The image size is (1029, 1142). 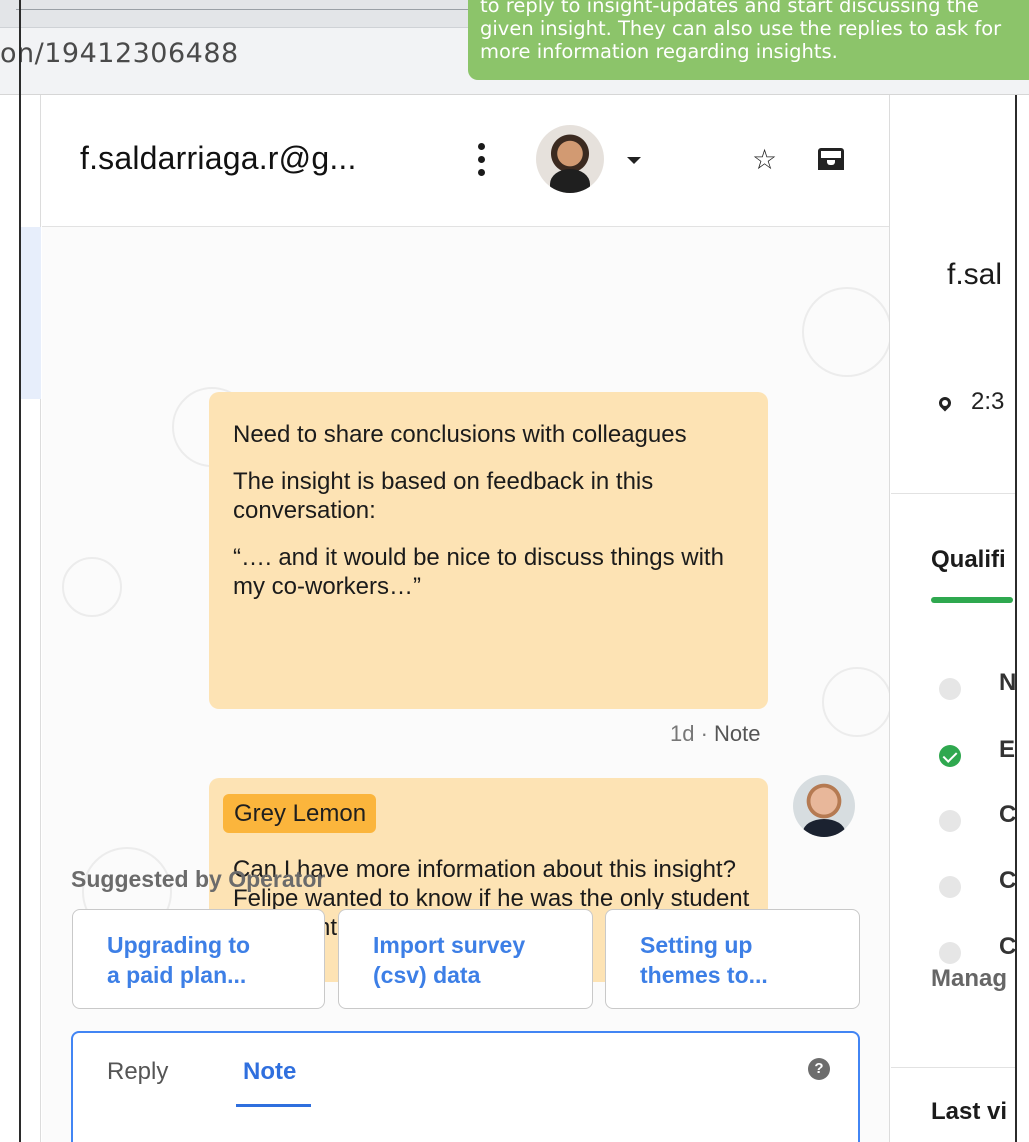 I want to click on note-time: 1d, so click(x=682, y=733).